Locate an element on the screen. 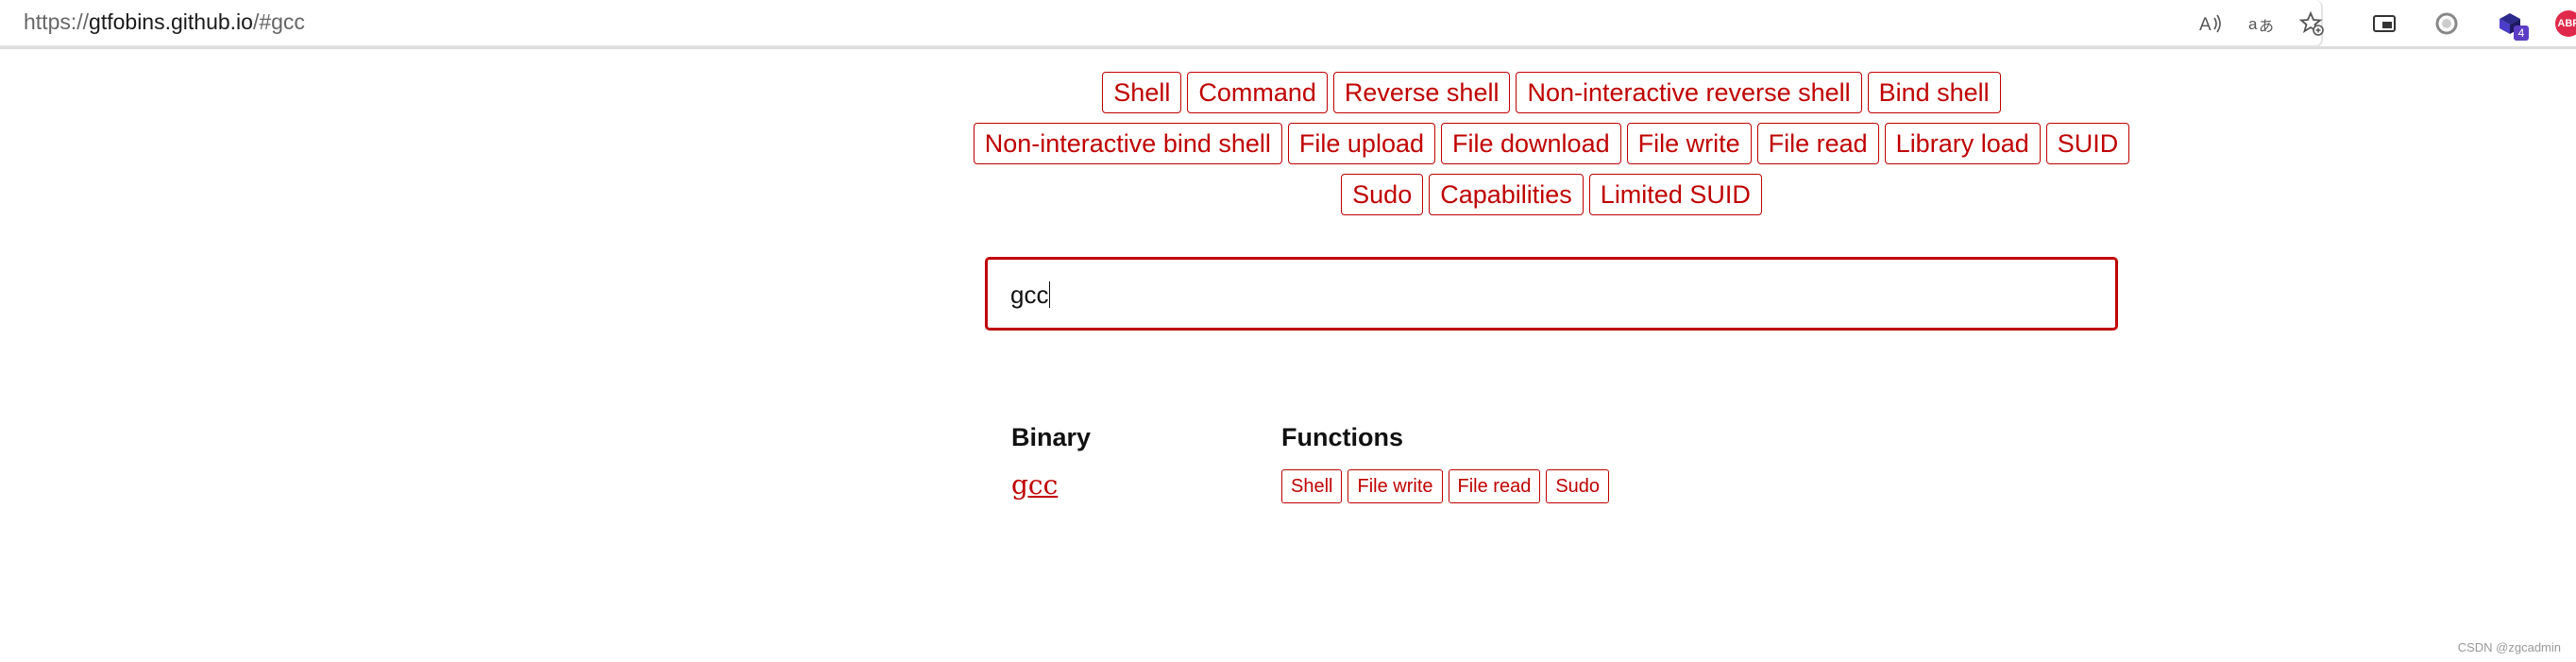 The width and height of the screenshot is (2576, 662). search-input: gcc is located at coordinates (1551, 294).